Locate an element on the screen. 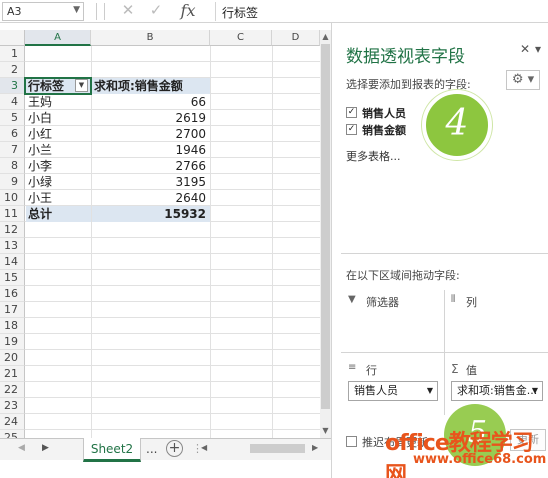  pivot-value-header: 求和项:销售金额 is located at coordinates (151, 86).